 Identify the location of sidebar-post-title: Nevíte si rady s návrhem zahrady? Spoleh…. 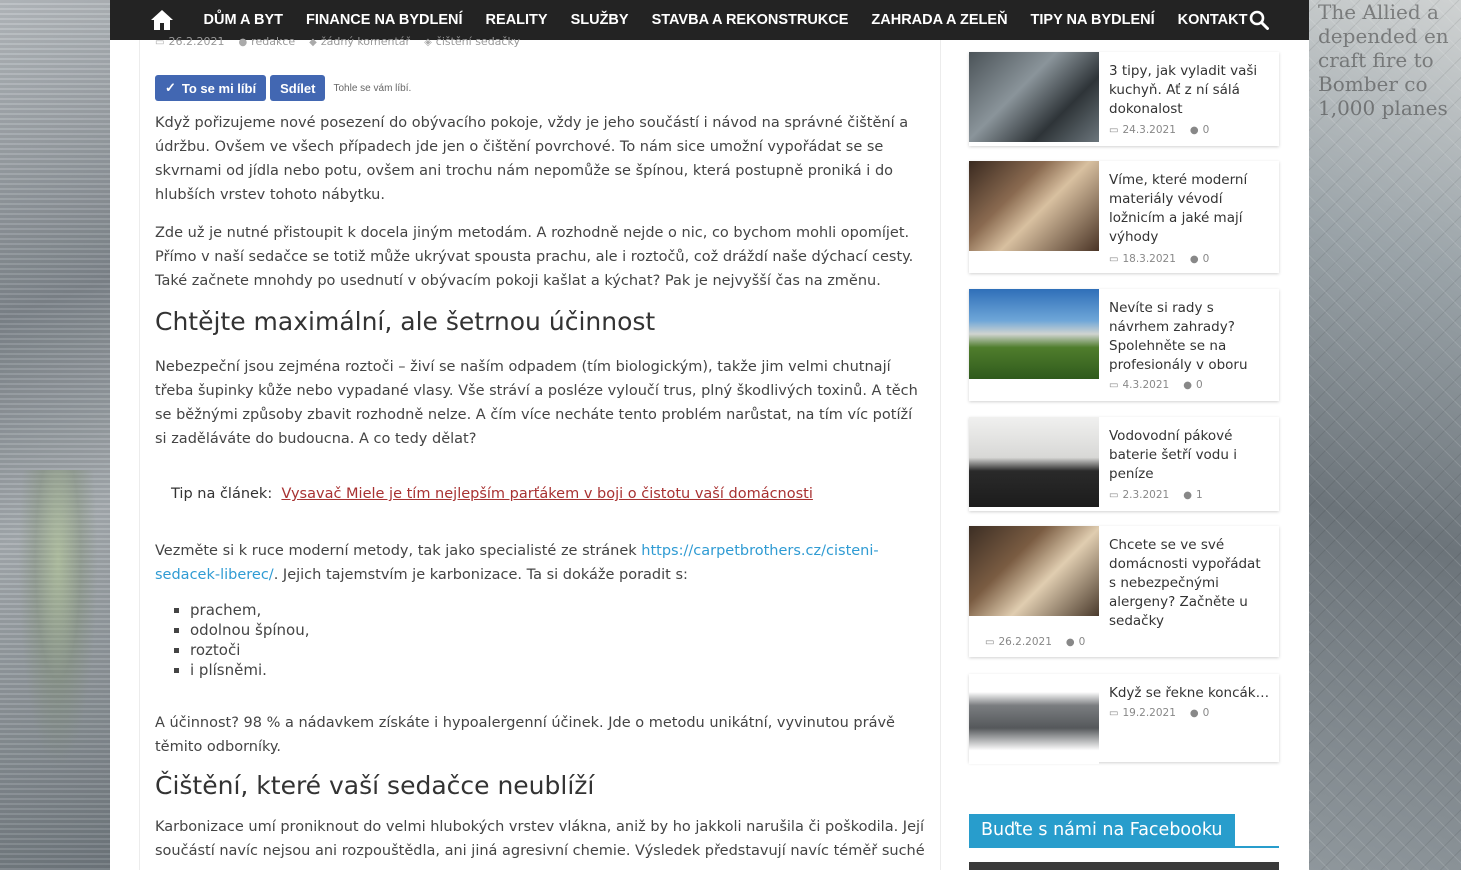
(1189, 337).